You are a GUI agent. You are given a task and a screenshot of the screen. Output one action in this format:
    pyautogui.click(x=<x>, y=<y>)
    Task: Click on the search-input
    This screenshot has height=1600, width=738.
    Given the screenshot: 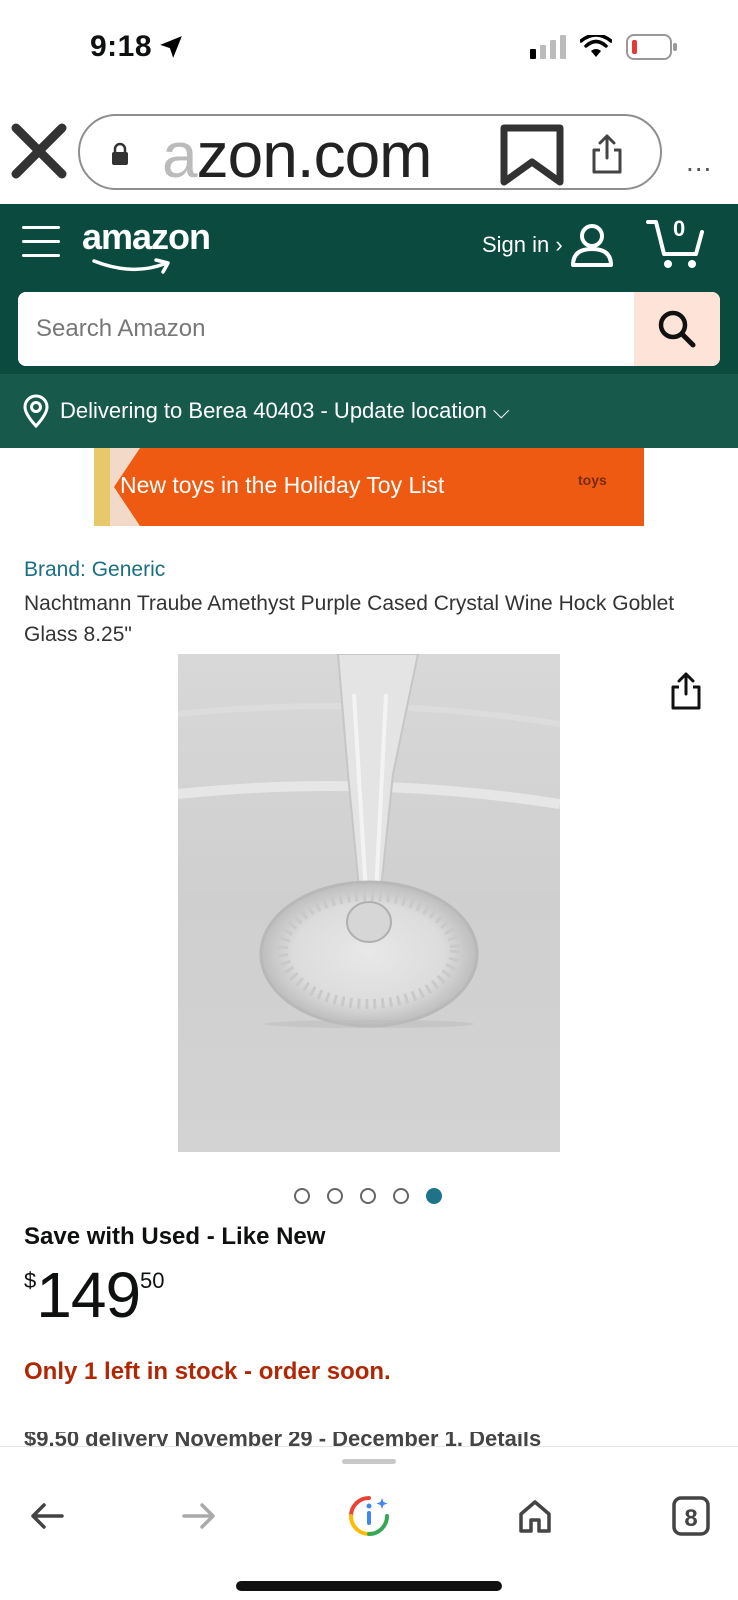 What is the action you would take?
    pyautogui.click(x=326, y=329)
    